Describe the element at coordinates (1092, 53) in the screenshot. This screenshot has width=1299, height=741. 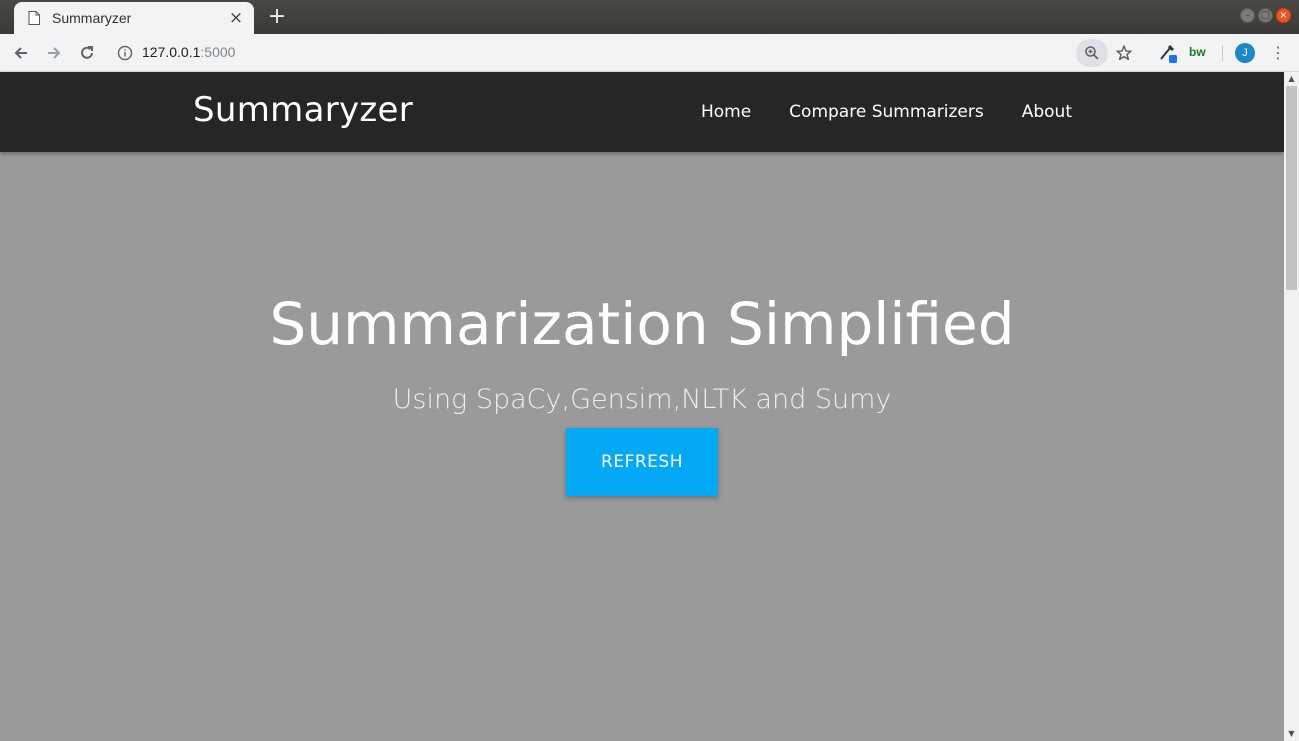
I see `zoom-icon` at that location.